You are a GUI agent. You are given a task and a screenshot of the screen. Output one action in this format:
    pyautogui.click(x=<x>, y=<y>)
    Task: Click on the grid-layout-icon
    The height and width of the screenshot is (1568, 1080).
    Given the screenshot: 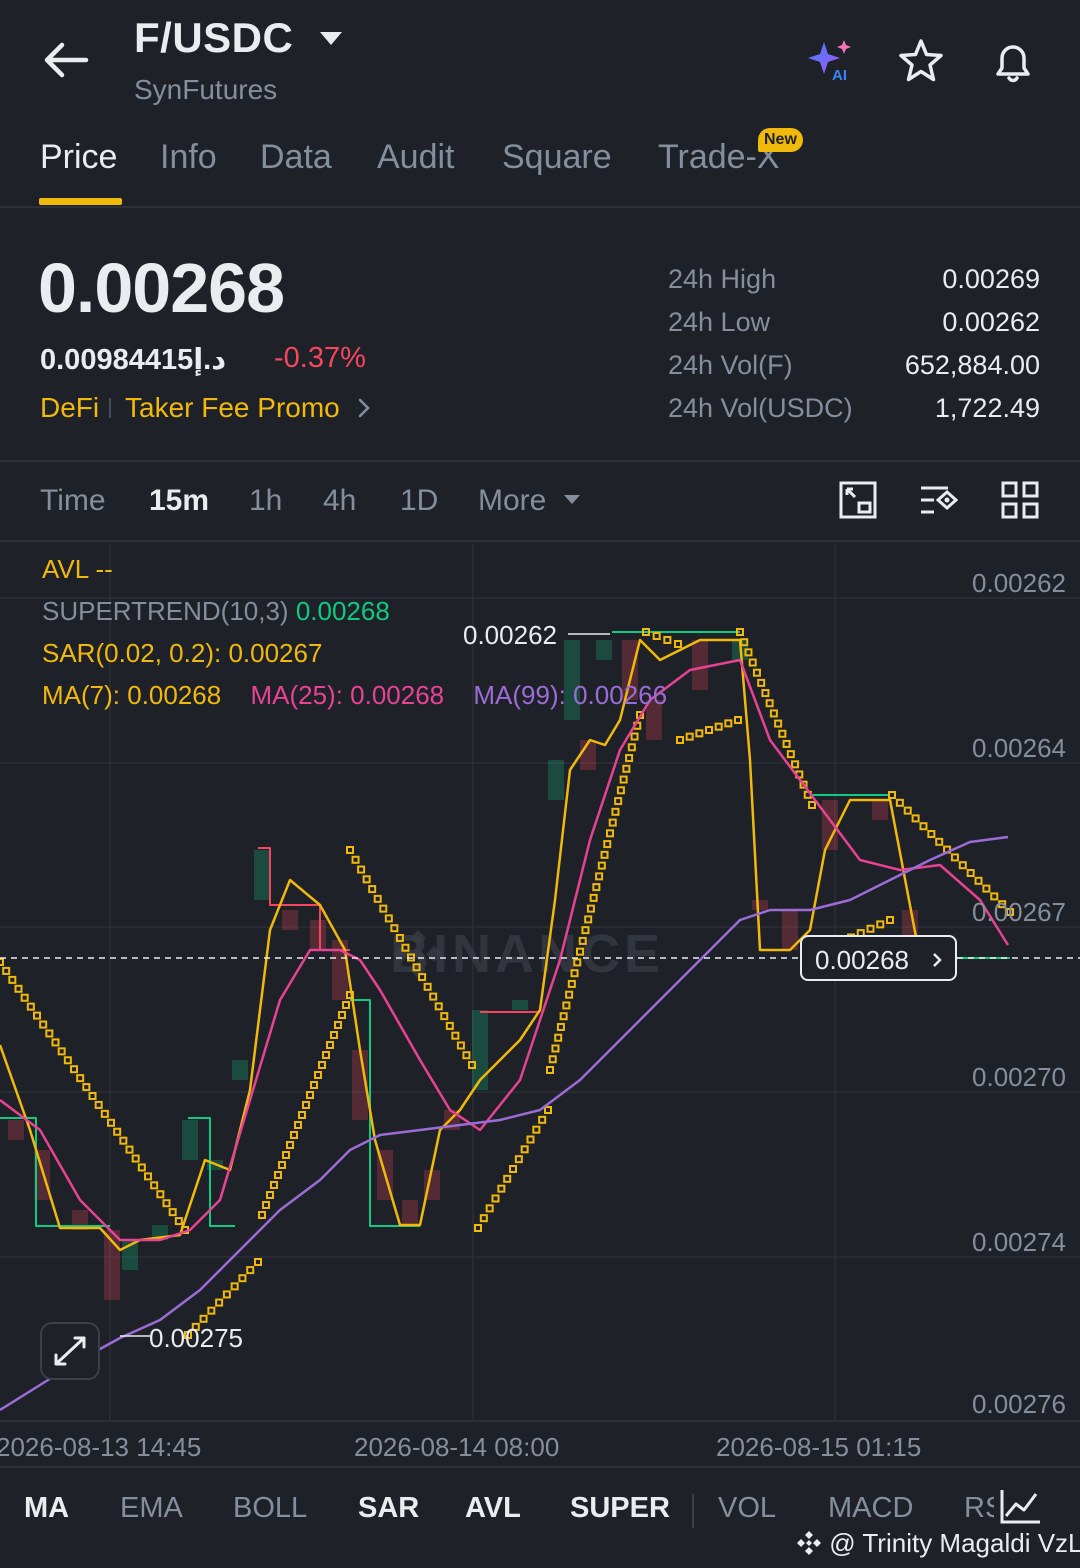 What is the action you would take?
    pyautogui.click(x=1020, y=500)
    